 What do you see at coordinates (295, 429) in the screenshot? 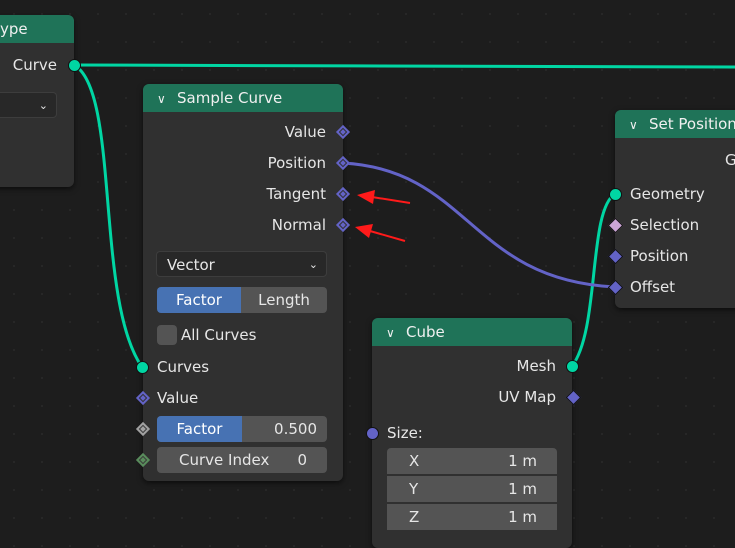
I see `factor-value: 0.500` at bounding box center [295, 429].